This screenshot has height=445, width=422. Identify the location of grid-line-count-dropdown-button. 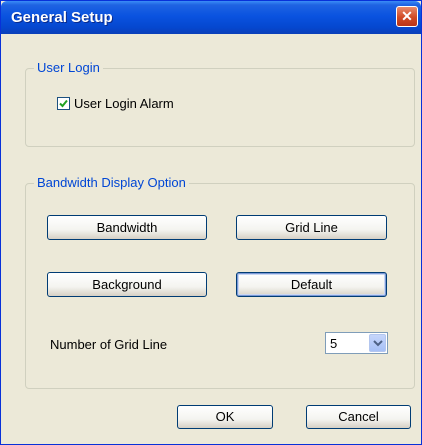
(377, 343).